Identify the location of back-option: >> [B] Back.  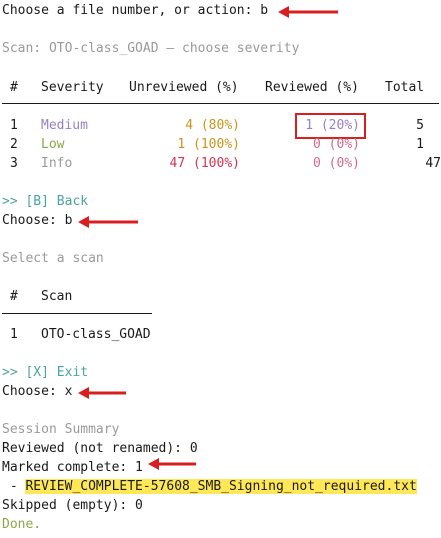
(45, 202).